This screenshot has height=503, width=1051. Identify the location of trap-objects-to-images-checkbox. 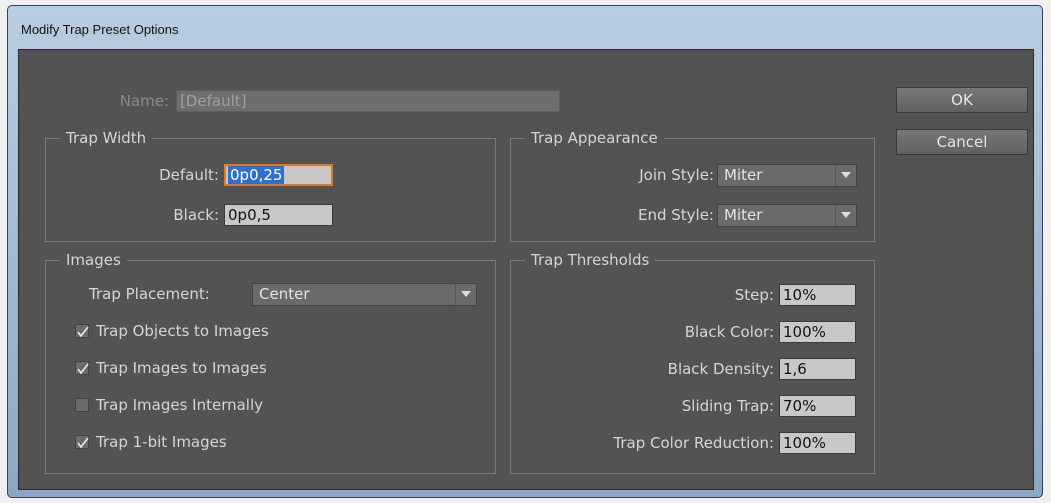
(82, 331).